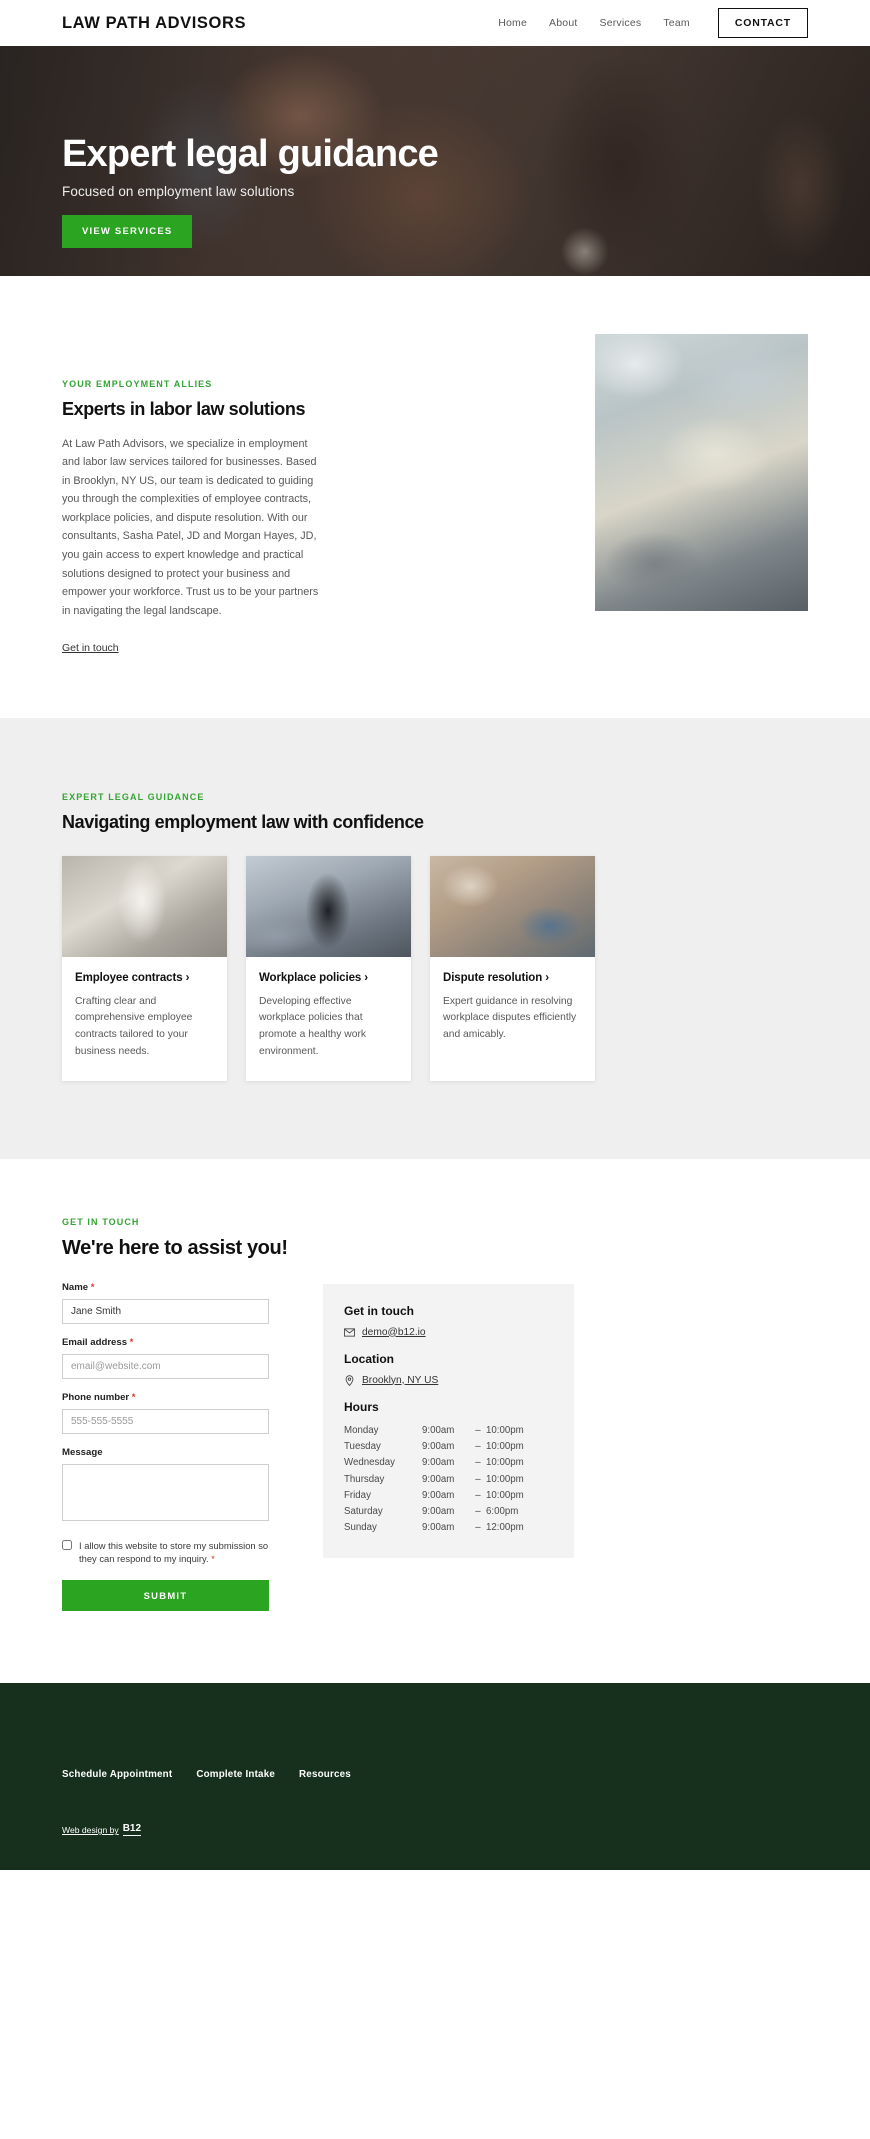 Image resolution: width=870 pixels, height=2139 pixels. What do you see at coordinates (144, 978) in the screenshot?
I see `service-card-title: Employee contracts ›` at bounding box center [144, 978].